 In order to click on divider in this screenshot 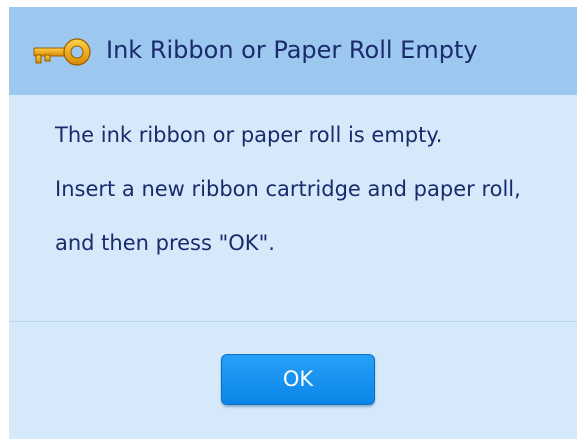, I will do `click(293, 321)`.